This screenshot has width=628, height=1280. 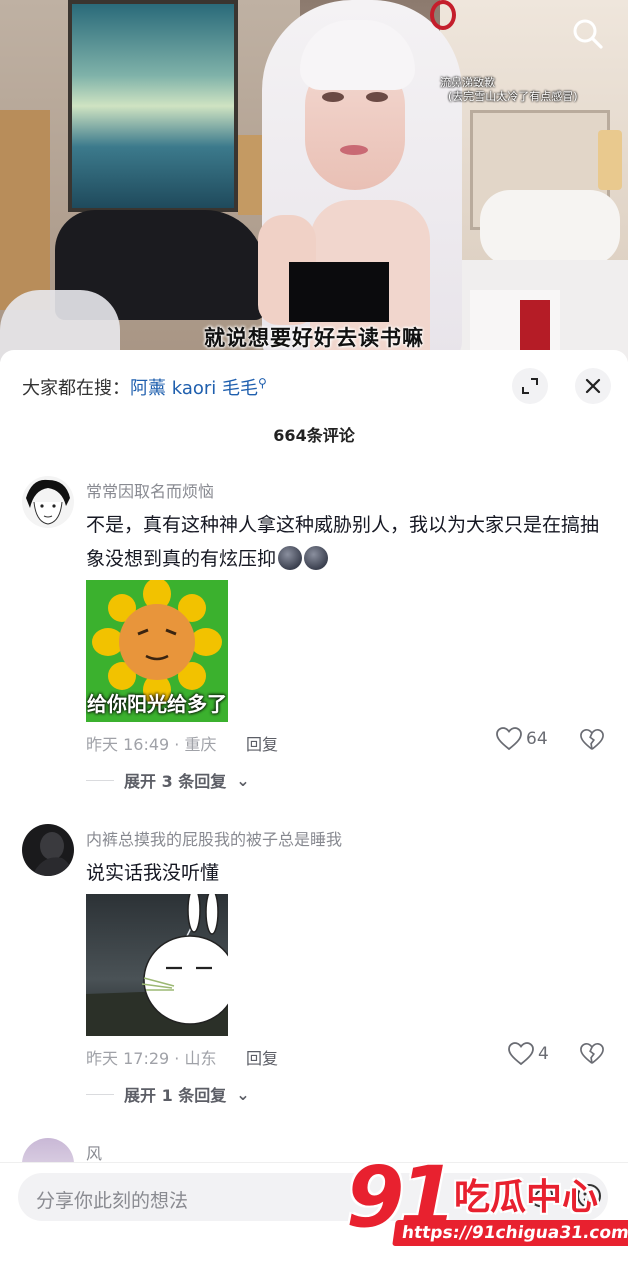 What do you see at coordinates (76, 388) in the screenshot?
I see `trending-prefix: 大家都在搜：` at bounding box center [76, 388].